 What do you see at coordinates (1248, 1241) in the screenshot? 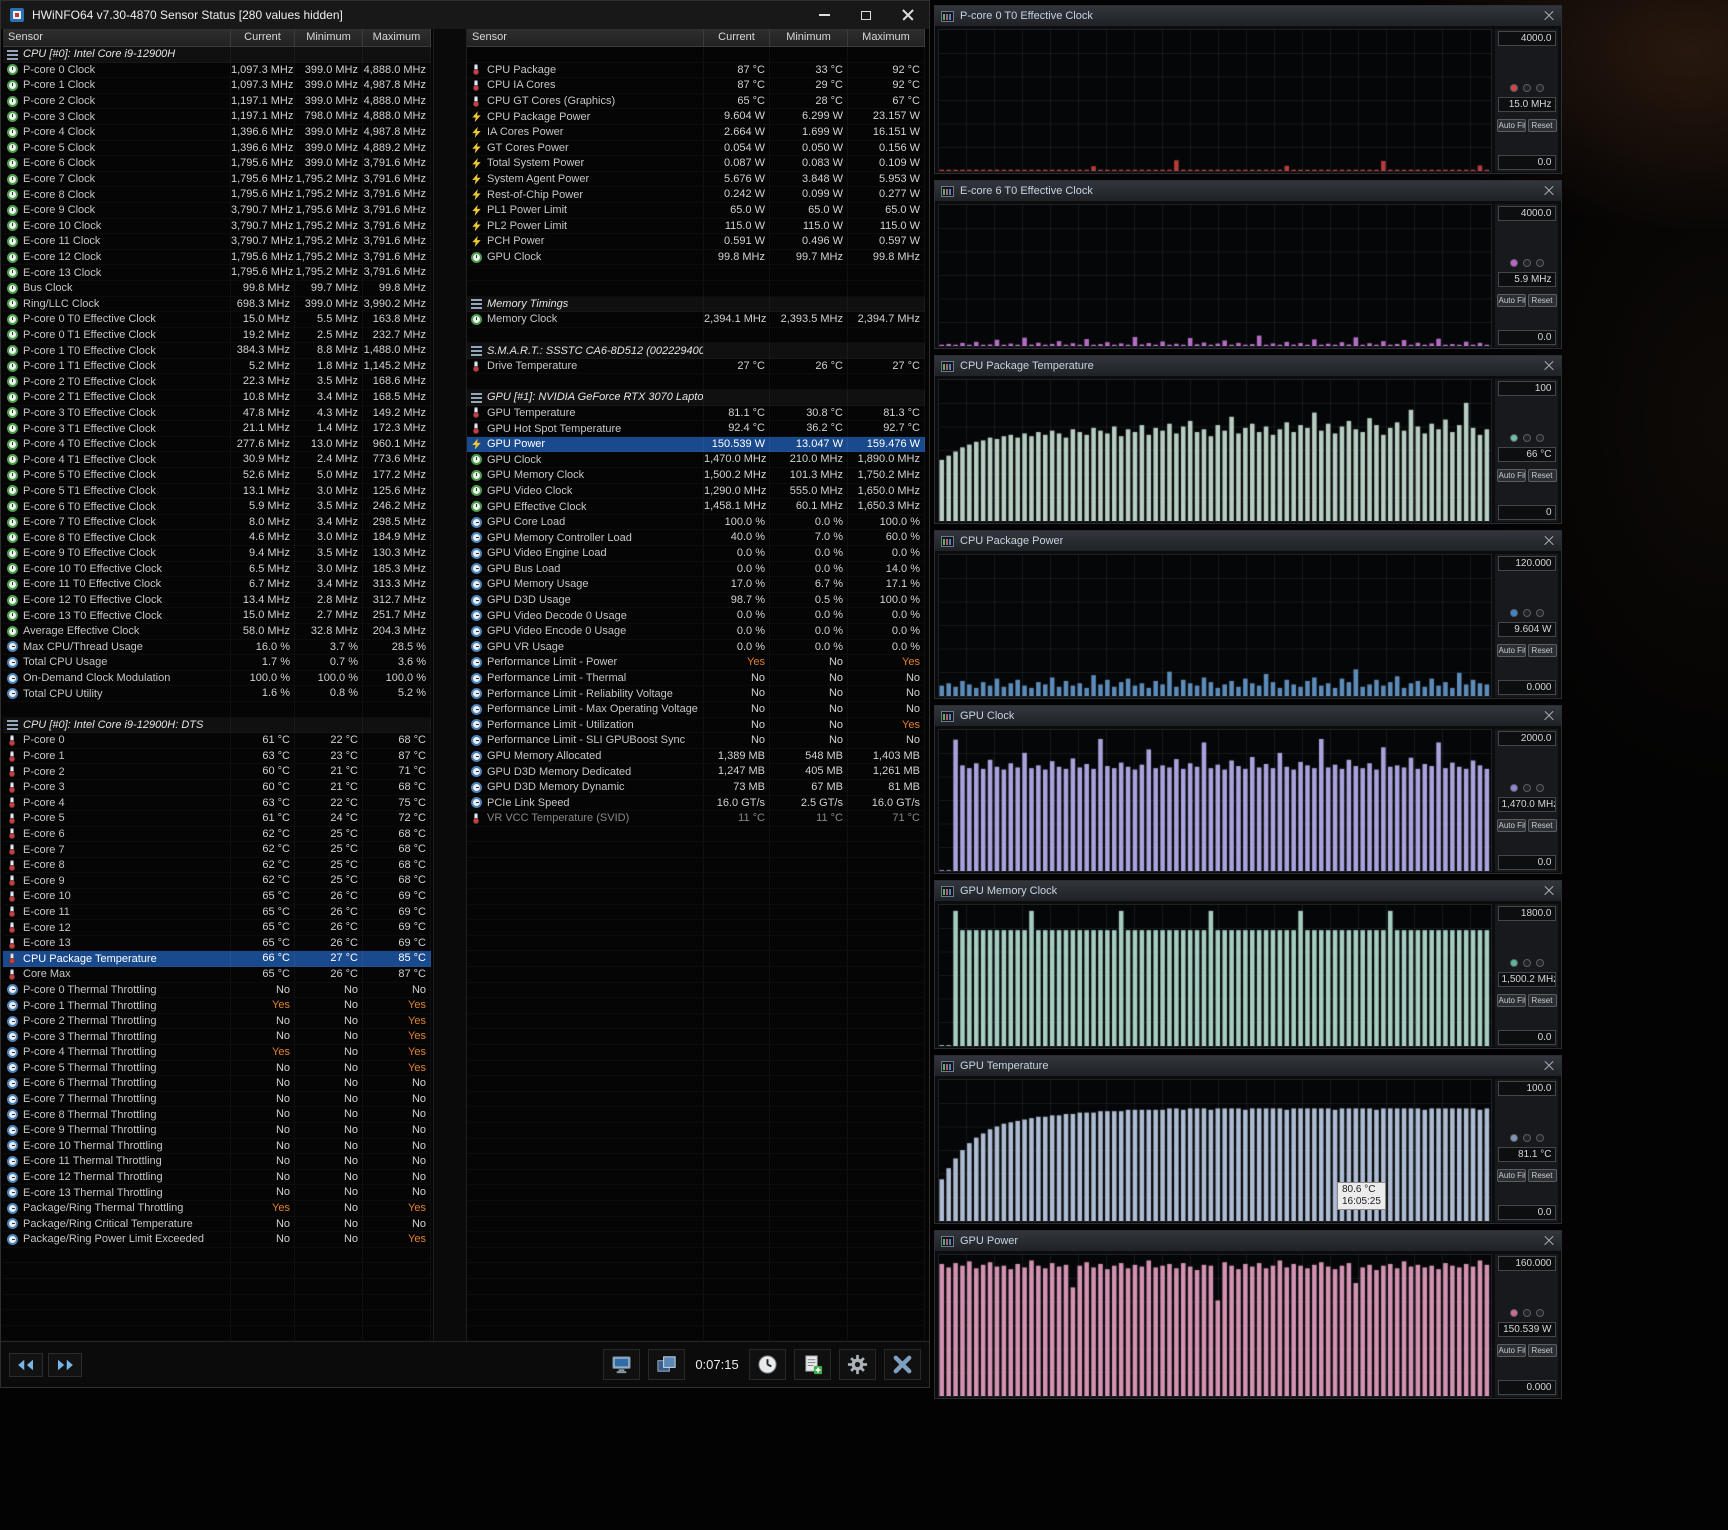
I see `graph-title-bar: GPU Power` at bounding box center [1248, 1241].